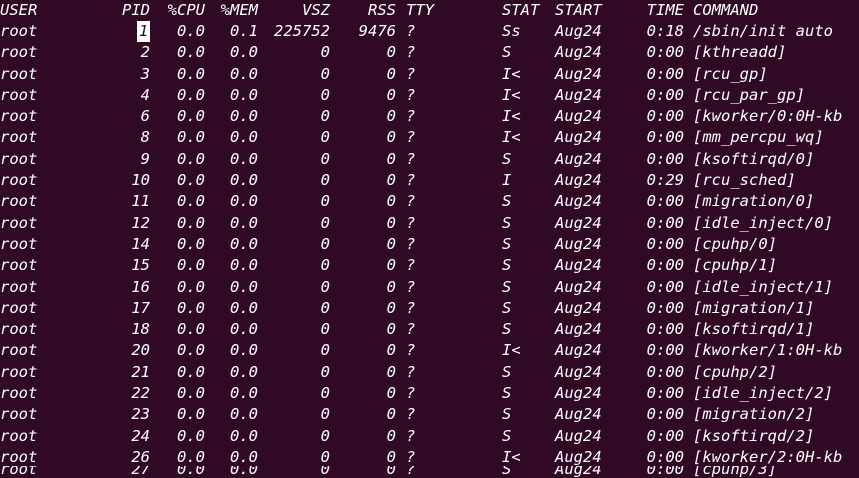 The image size is (859, 478). What do you see at coordinates (19, 10) in the screenshot?
I see `header-user: USER` at bounding box center [19, 10].